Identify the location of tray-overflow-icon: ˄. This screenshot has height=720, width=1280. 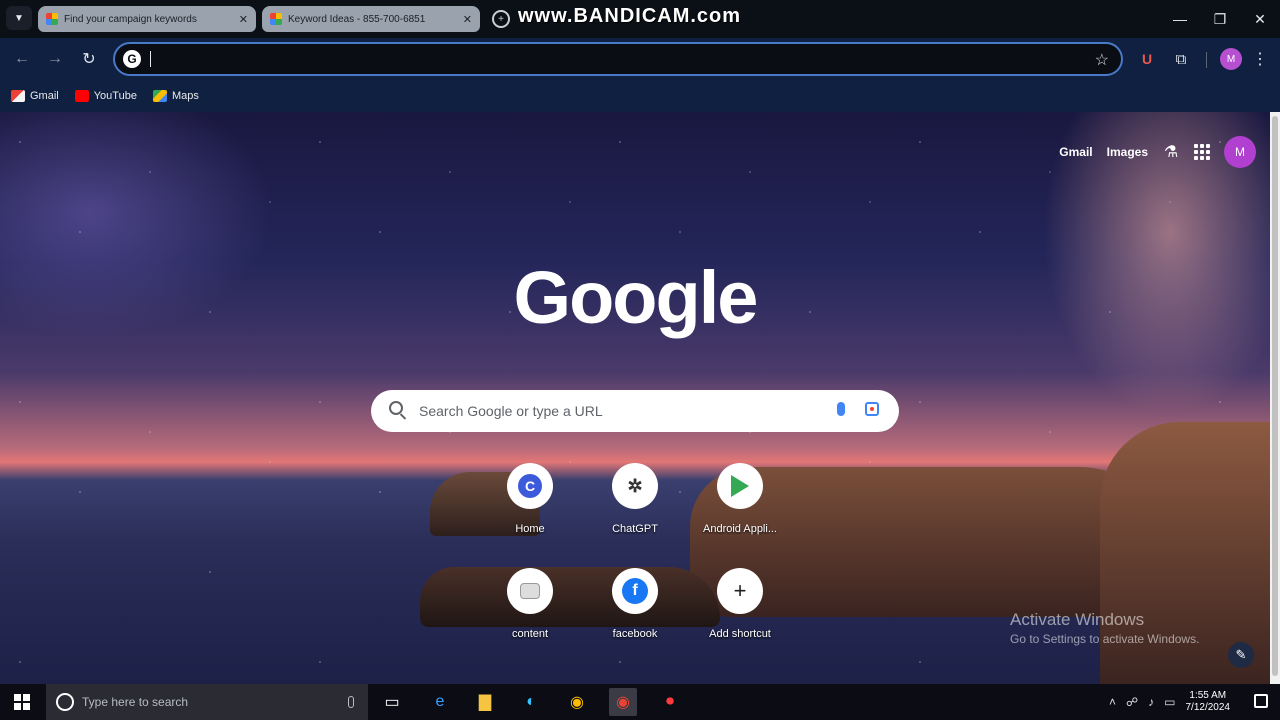
(1112, 702).